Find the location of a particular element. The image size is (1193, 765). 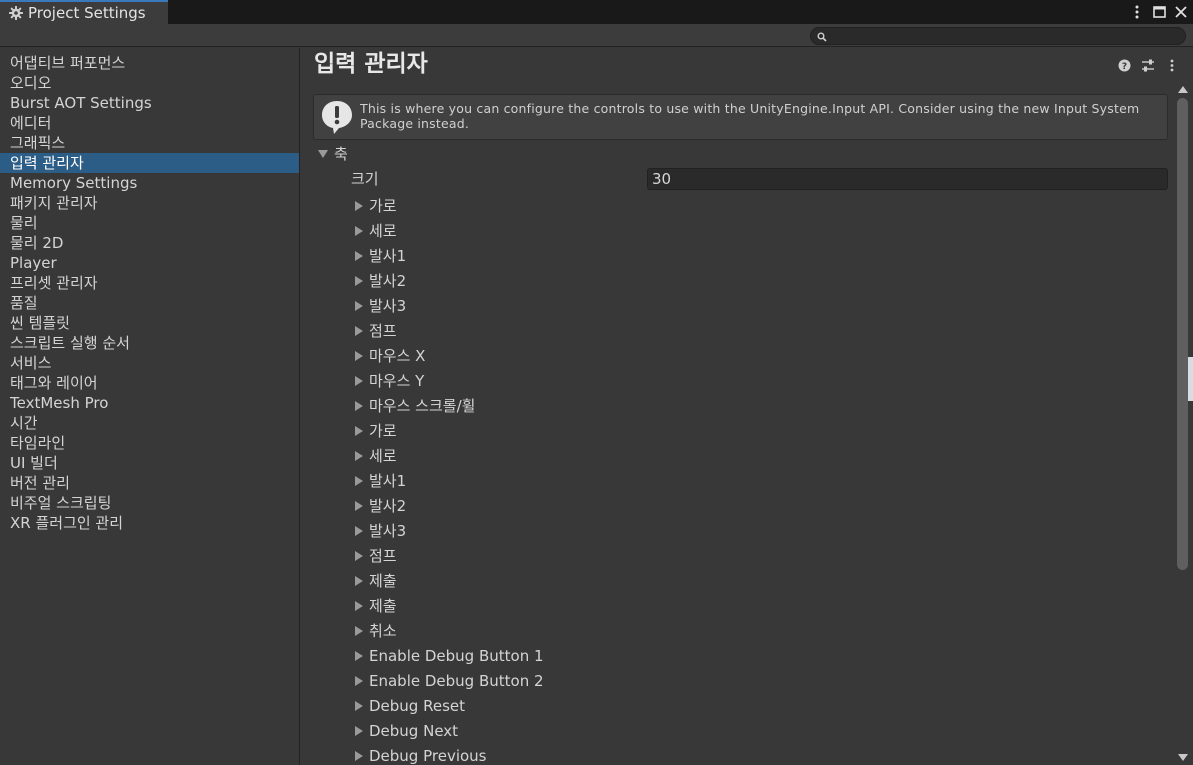

window-controls is located at coordinates (1159, 12).